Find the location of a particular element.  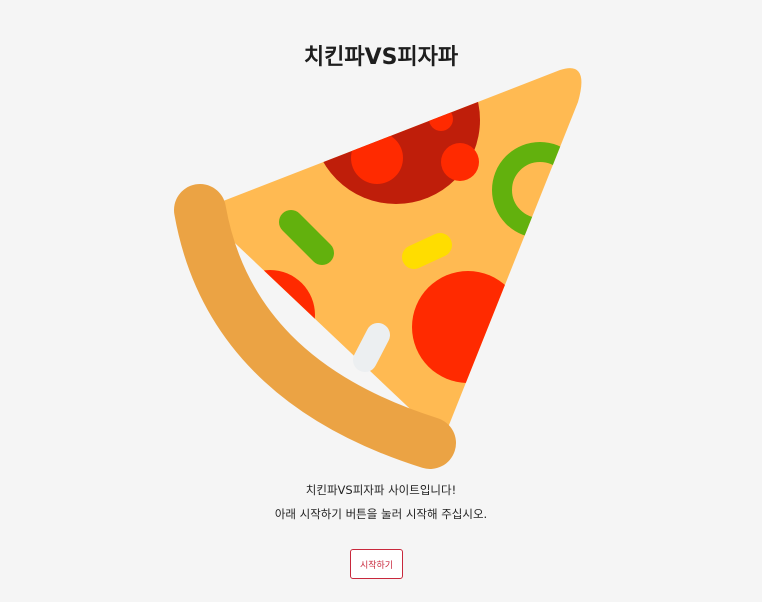

start-button: 시작하기 is located at coordinates (376, 564).